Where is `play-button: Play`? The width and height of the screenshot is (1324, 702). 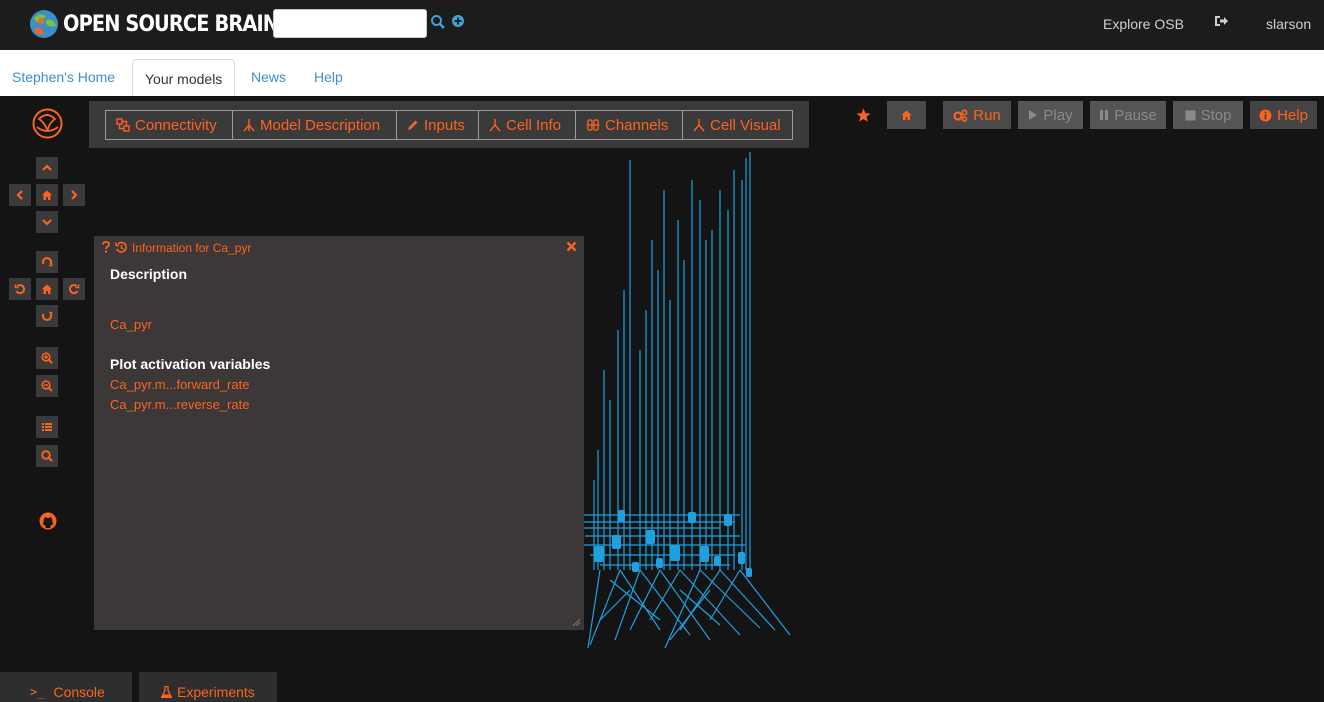
play-button: Play is located at coordinates (1050, 115).